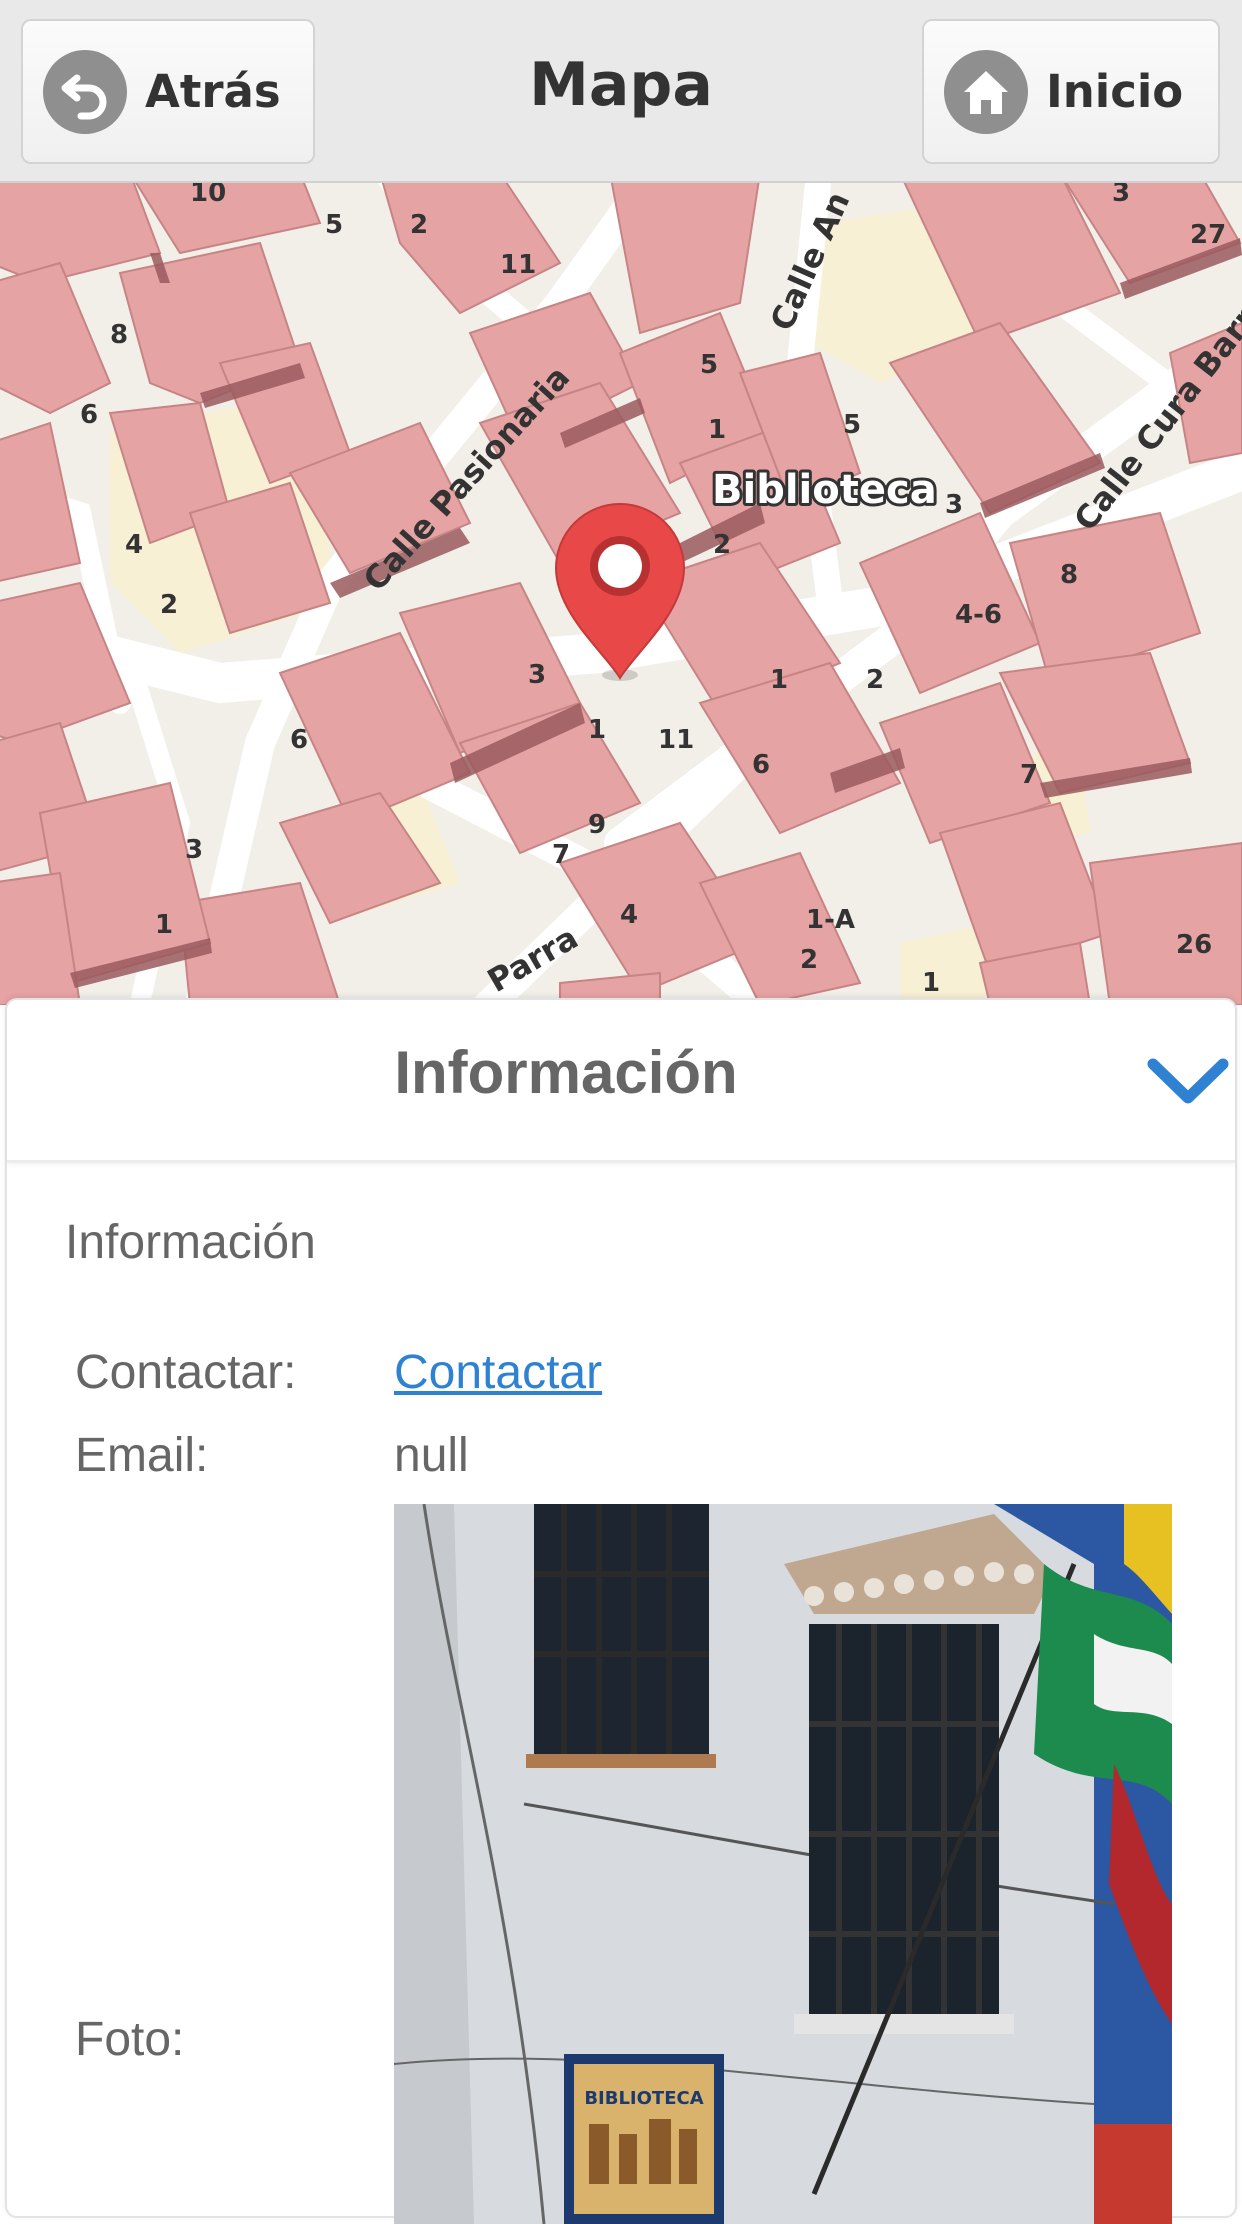 This screenshot has width=1242, height=2224. I want to click on contact-link: Contactar, so click(498, 1372).